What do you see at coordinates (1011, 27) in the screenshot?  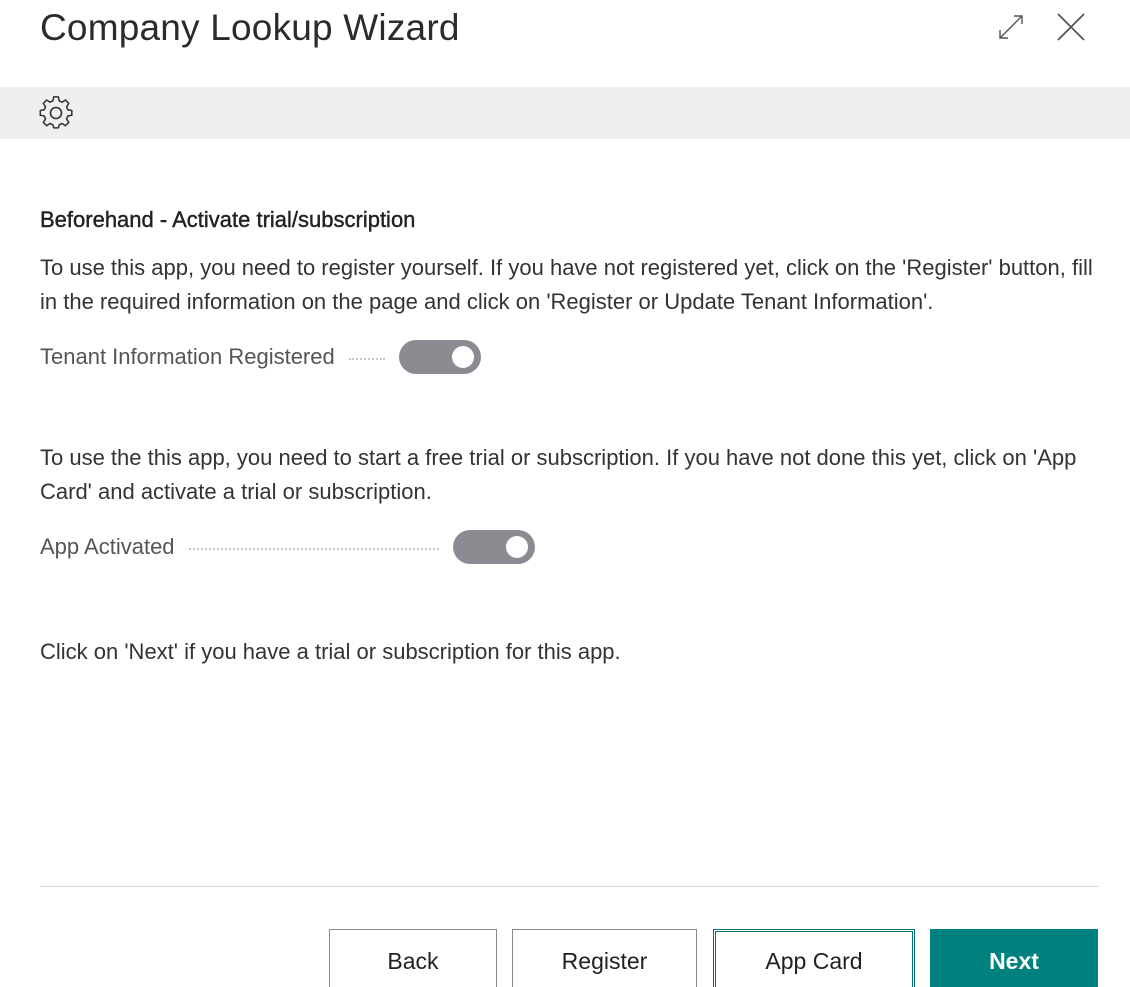 I see `expand-arrows-icon` at bounding box center [1011, 27].